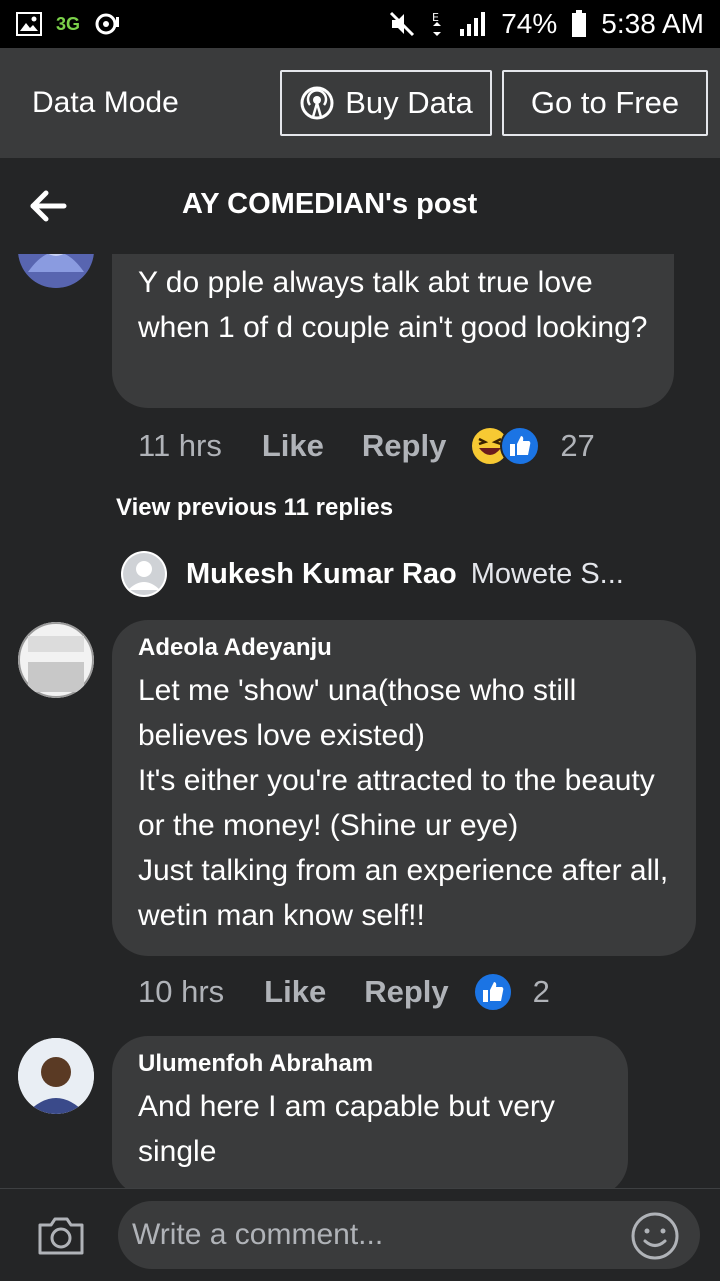 This screenshot has height=1281, width=720. What do you see at coordinates (405, 648) in the screenshot?
I see `comment-author: Adeola Adeyanju` at bounding box center [405, 648].